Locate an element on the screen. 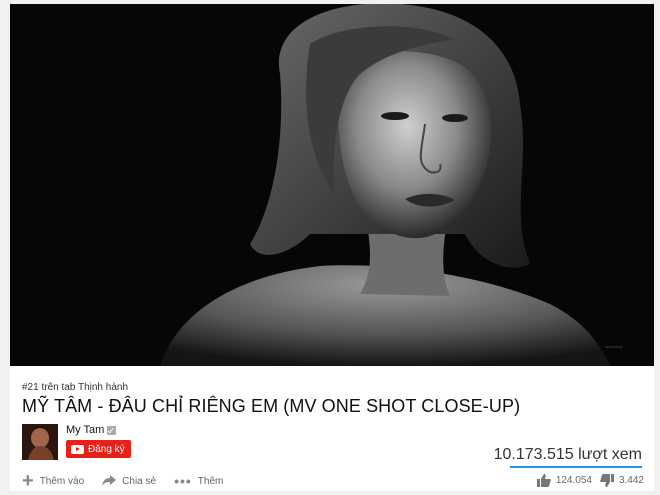 This screenshot has height=495, width=660. plus-icon: + is located at coordinates (28, 481).